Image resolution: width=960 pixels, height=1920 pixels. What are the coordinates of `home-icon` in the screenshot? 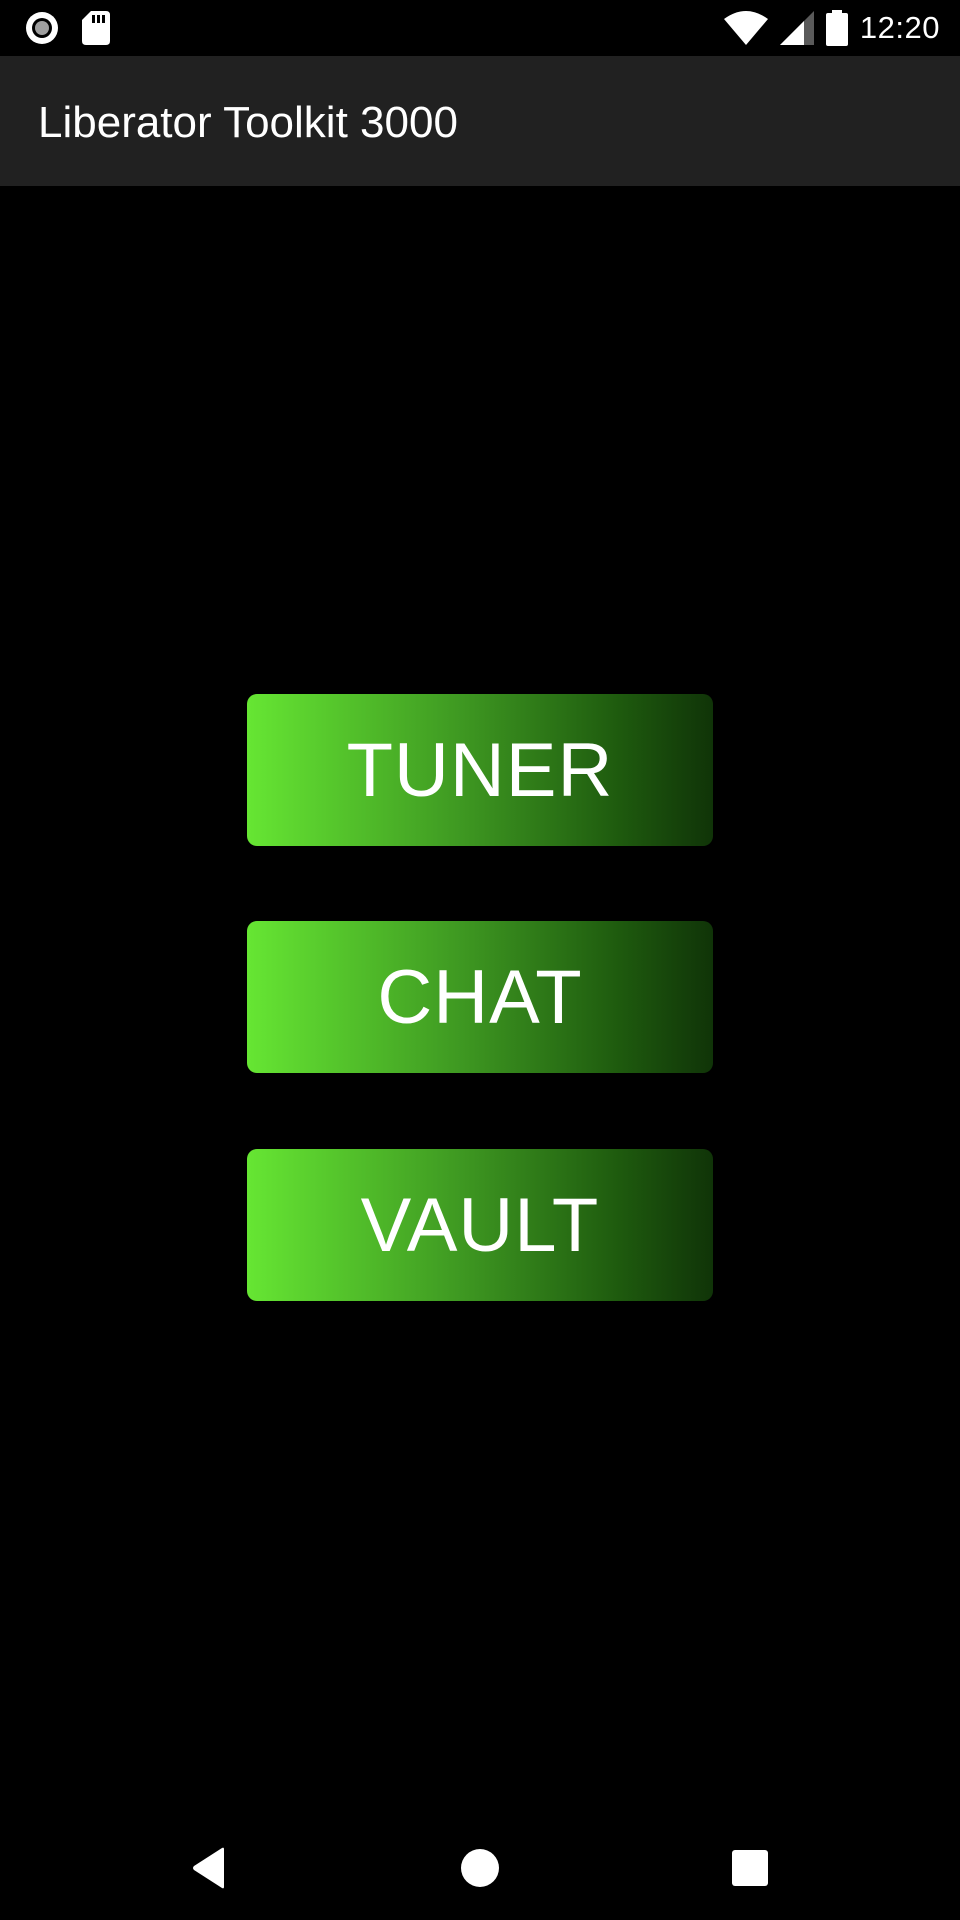 It's located at (480, 1868).